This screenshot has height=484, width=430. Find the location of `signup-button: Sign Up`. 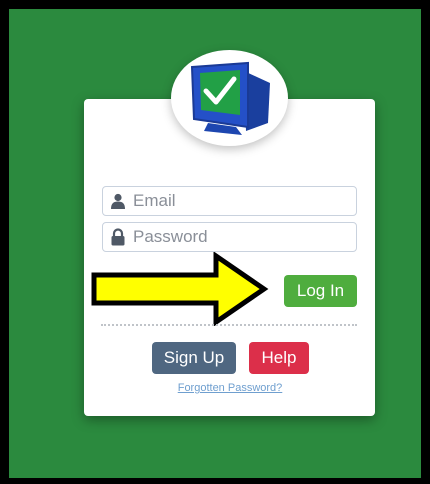

signup-button: Sign Up is located at coordinates (194, 358).